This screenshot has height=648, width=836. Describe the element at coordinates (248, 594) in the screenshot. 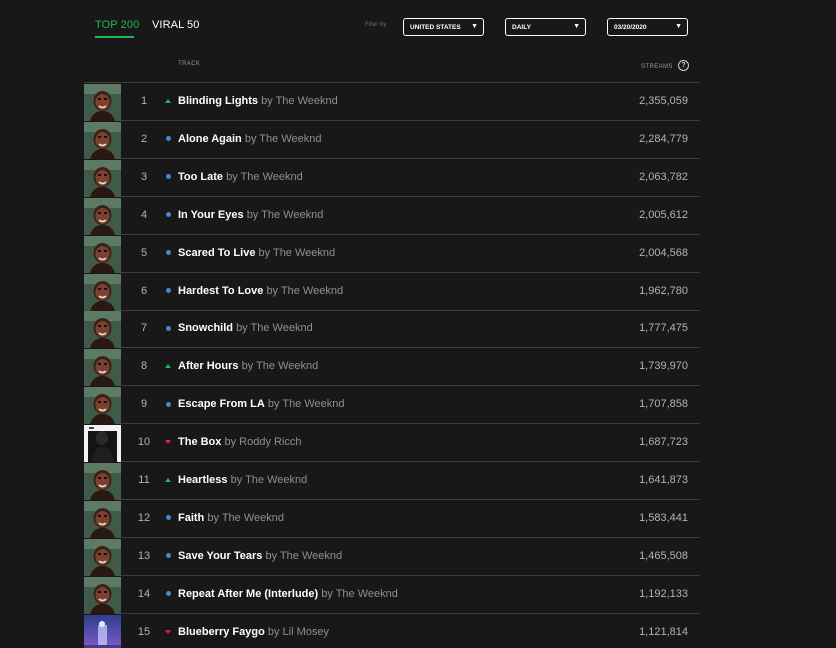

I see `track-name: Repeat After Me (Interlude)` at that location.